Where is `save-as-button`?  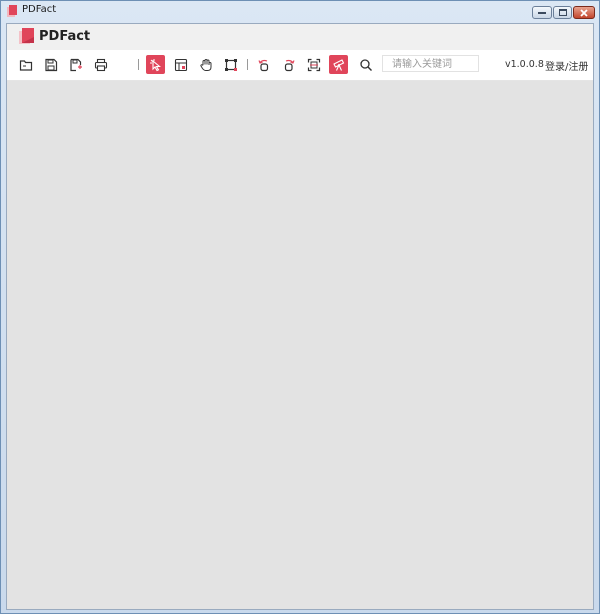 save-as-button is located at coordinates (75, 64).